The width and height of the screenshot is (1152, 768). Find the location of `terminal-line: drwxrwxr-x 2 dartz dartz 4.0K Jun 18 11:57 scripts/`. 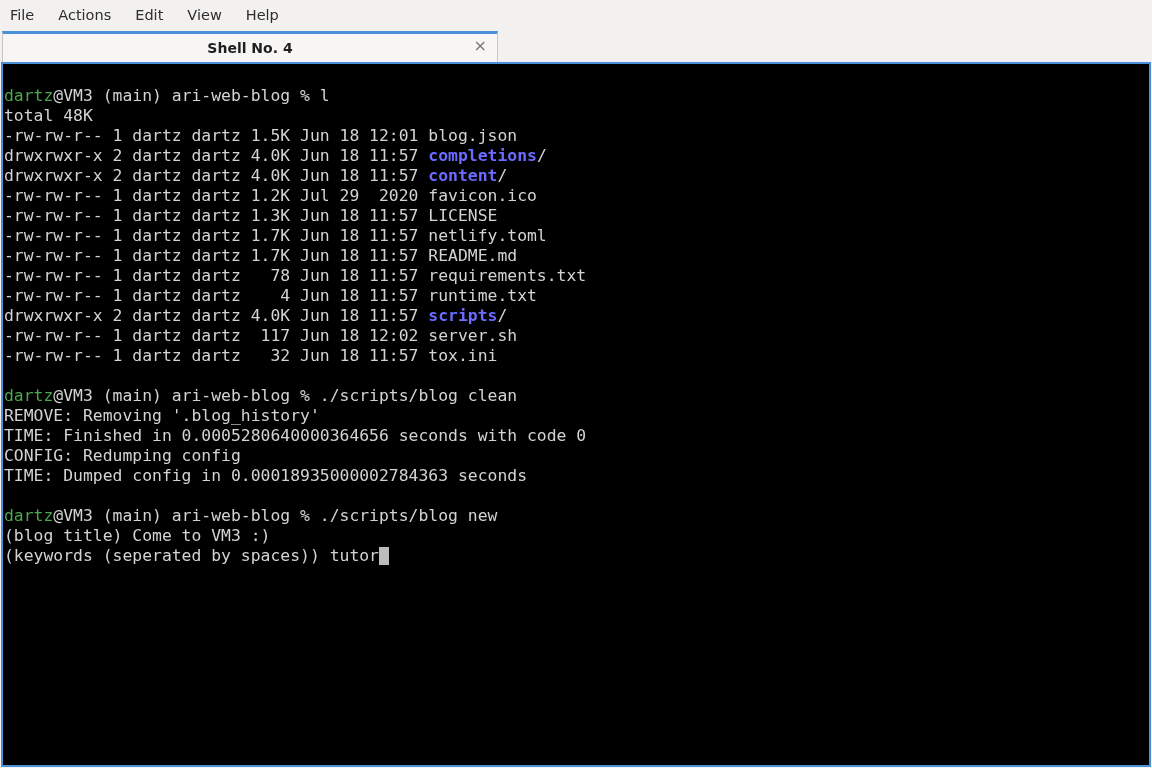

terminal-line: drwxrwxr-x 2 dartz dartz 4.0K Jun 18 11:57 scripts/ is located at coordinates (256, 316).